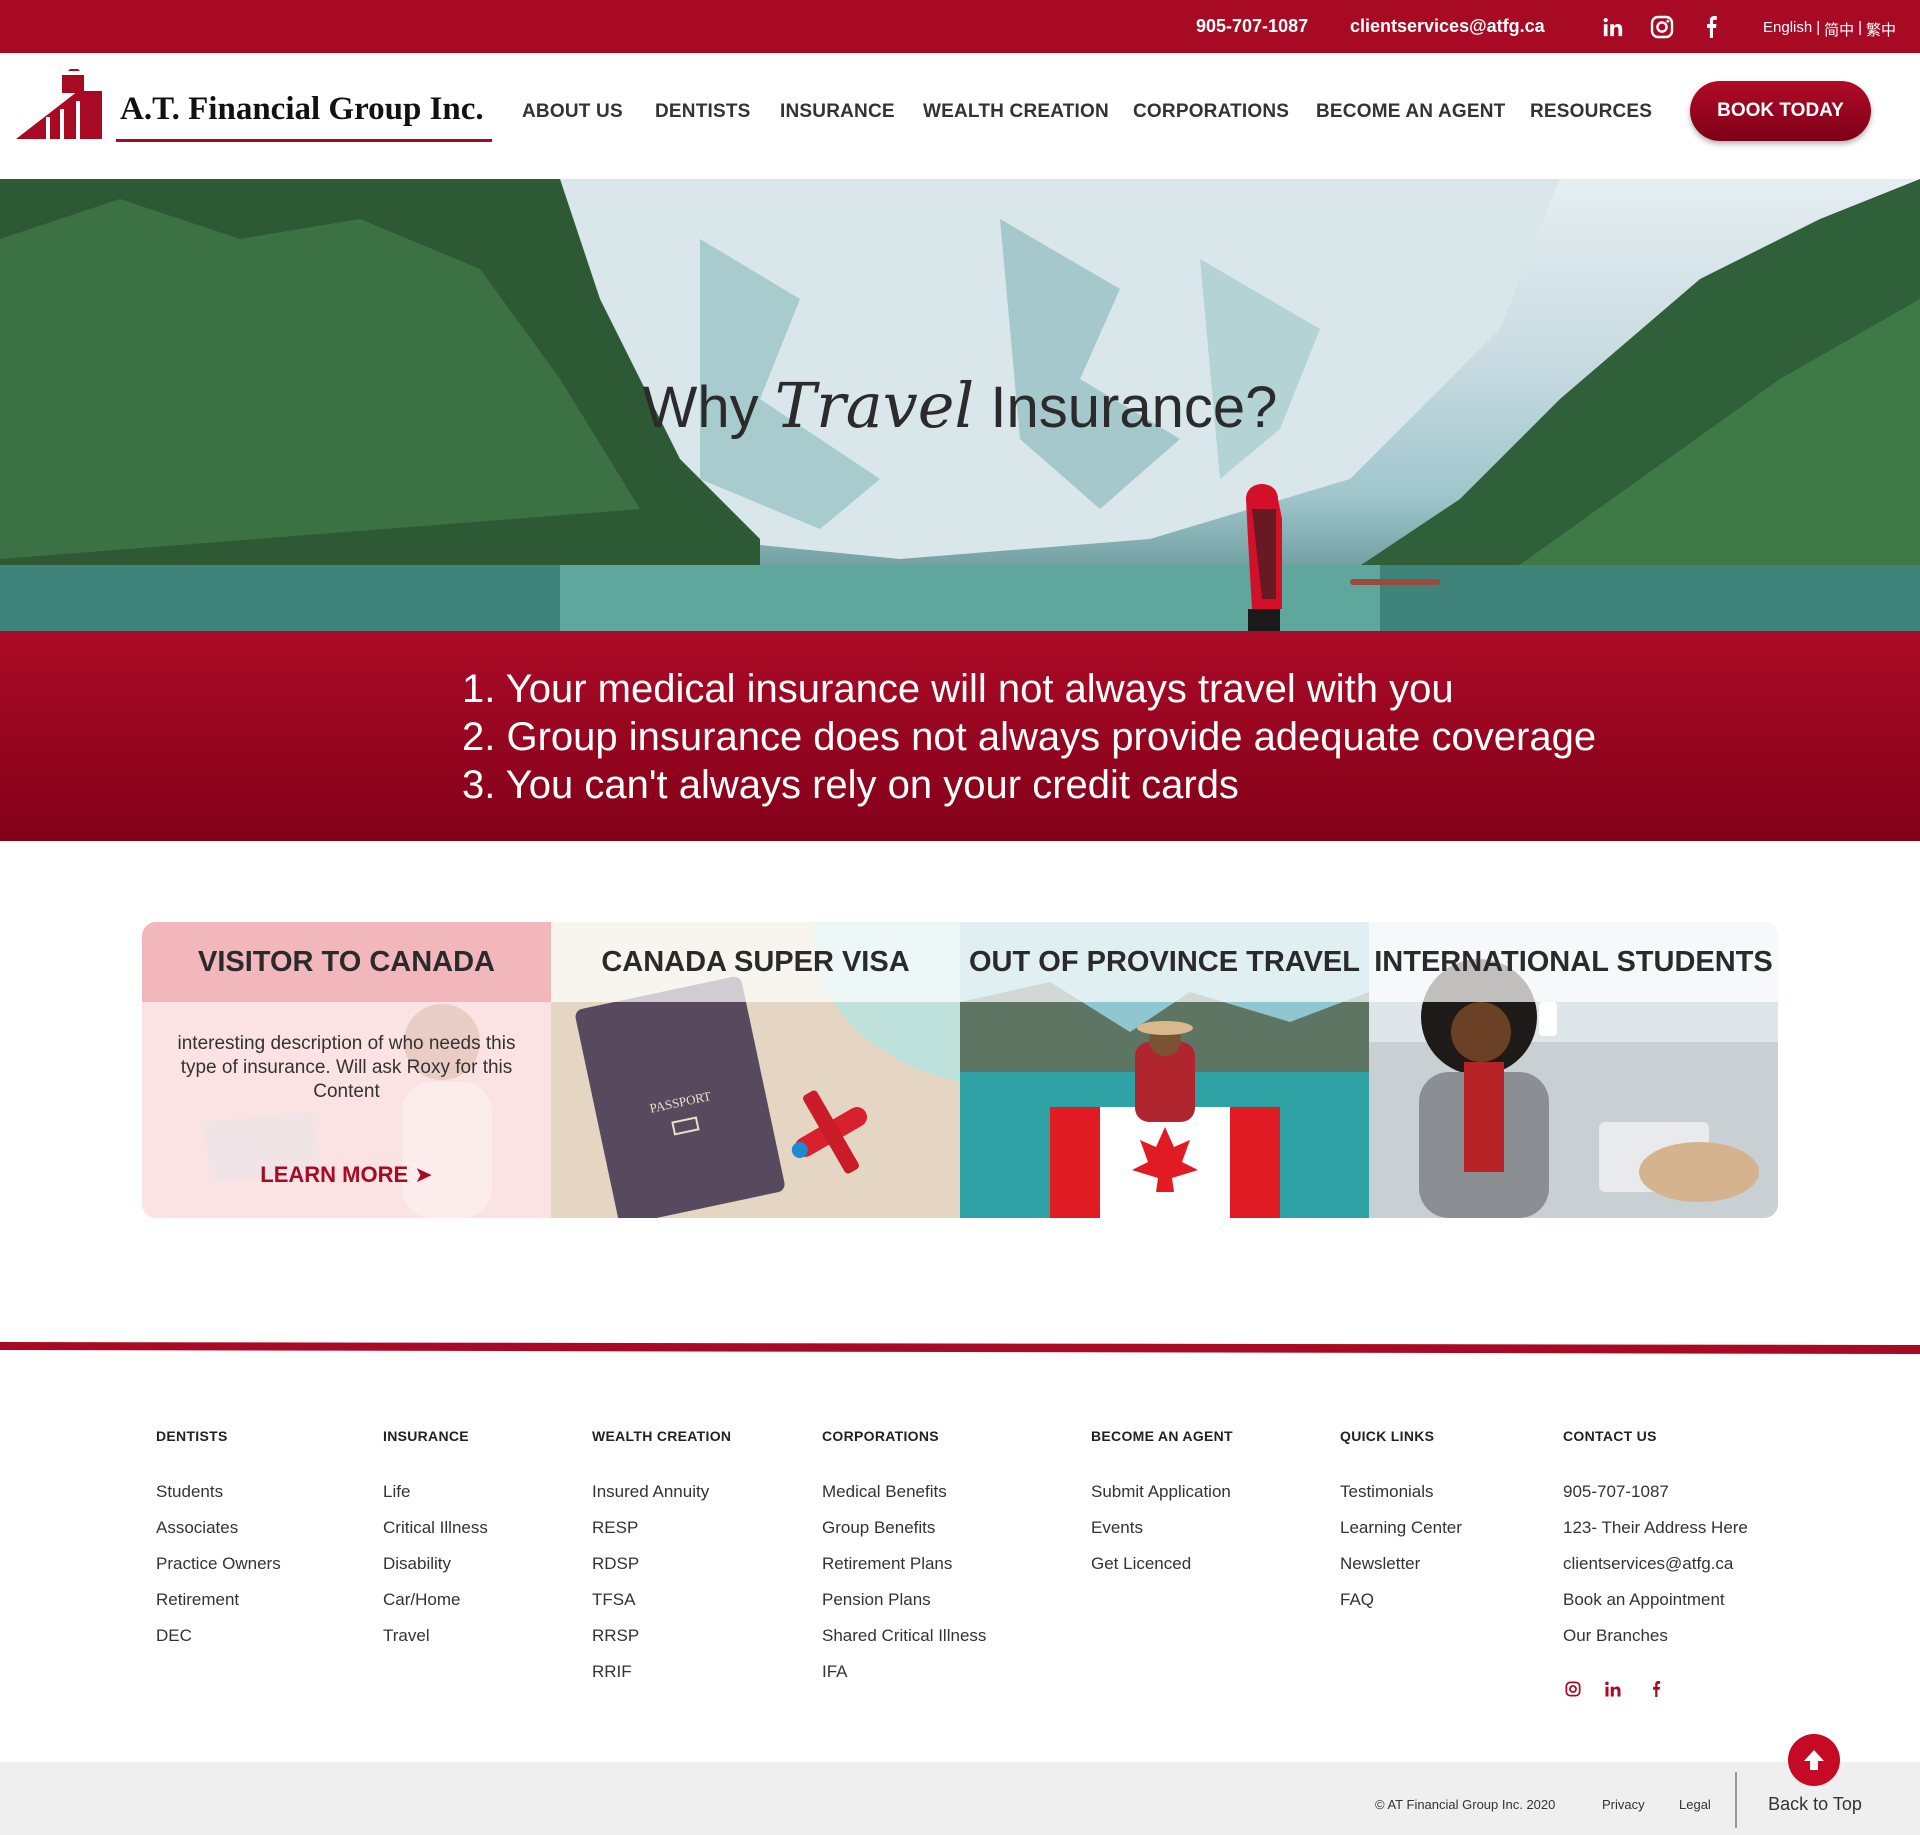 The image size is (1920, 1835). I want to click on logo: A.T. Financial Group Inc., so click(256, 112).